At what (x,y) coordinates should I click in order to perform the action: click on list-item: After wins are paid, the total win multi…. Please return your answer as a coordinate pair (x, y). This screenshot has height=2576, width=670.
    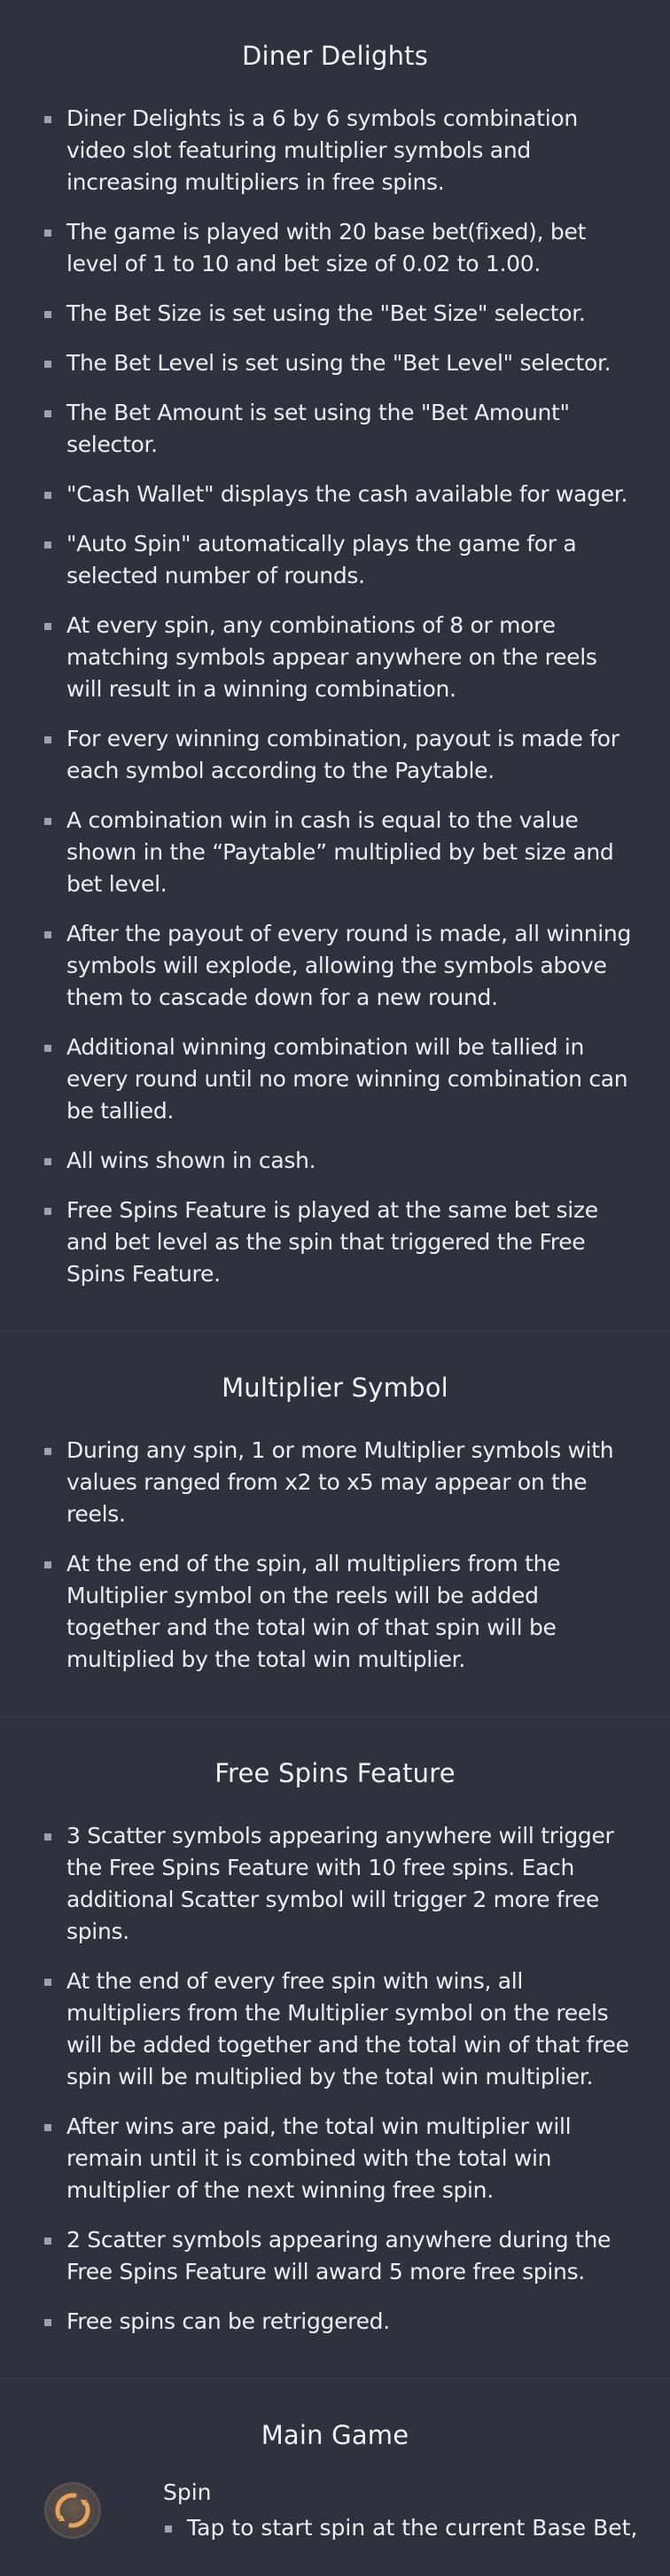
    Looking at the image, I should click on (339, 2159).